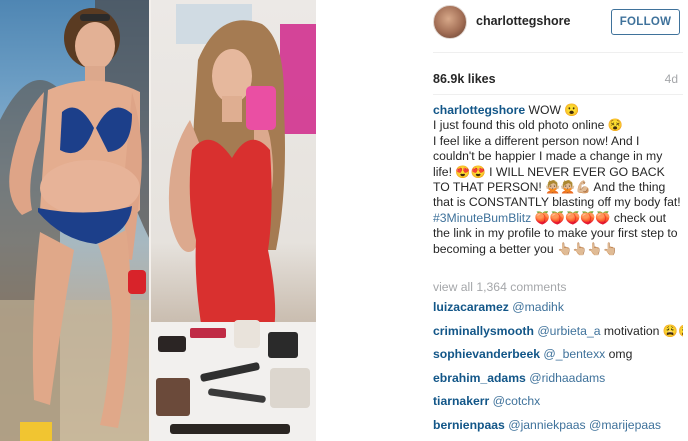 The height and width of the screenshot is (441, 688). What do you see at coordinates (471, 307) in the screenshot?
I see `comment-username: luizacaramez` at bounding box center [471, 307].